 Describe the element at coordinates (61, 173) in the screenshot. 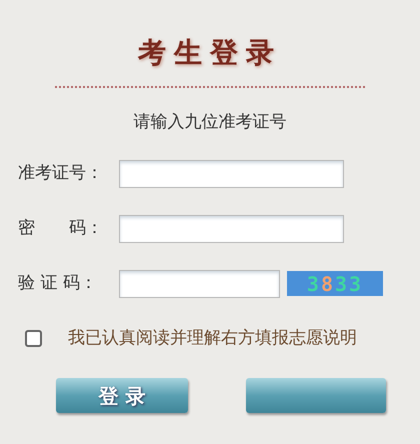

I see `field-label: 准考证号：` at that location.